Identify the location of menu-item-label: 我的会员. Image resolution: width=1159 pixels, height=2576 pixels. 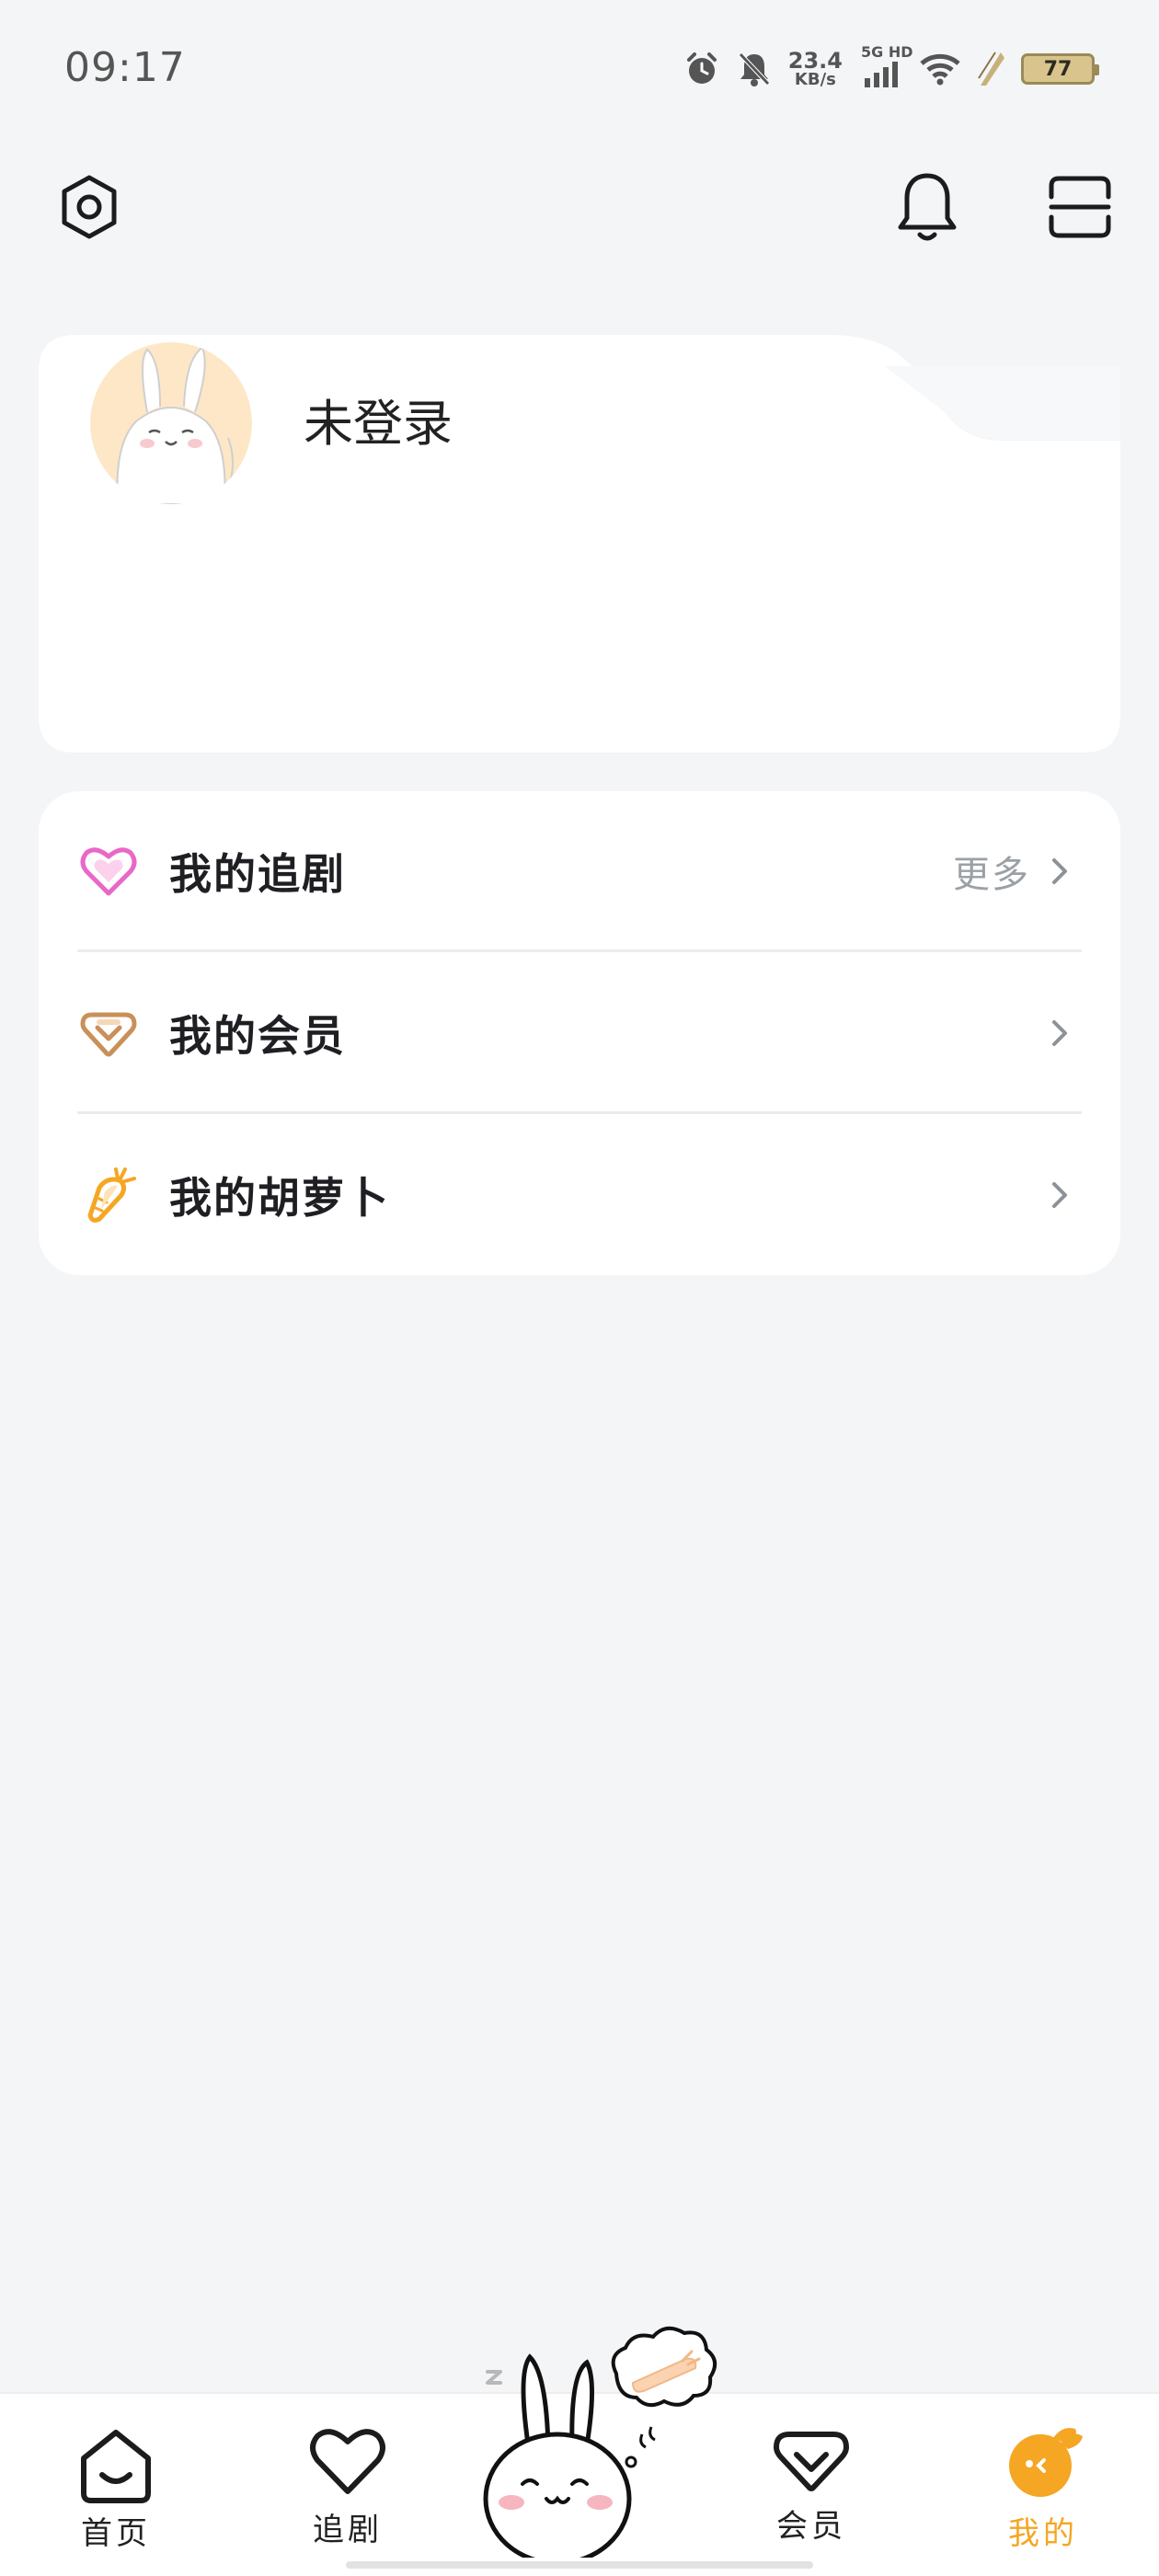
(257, 1036).